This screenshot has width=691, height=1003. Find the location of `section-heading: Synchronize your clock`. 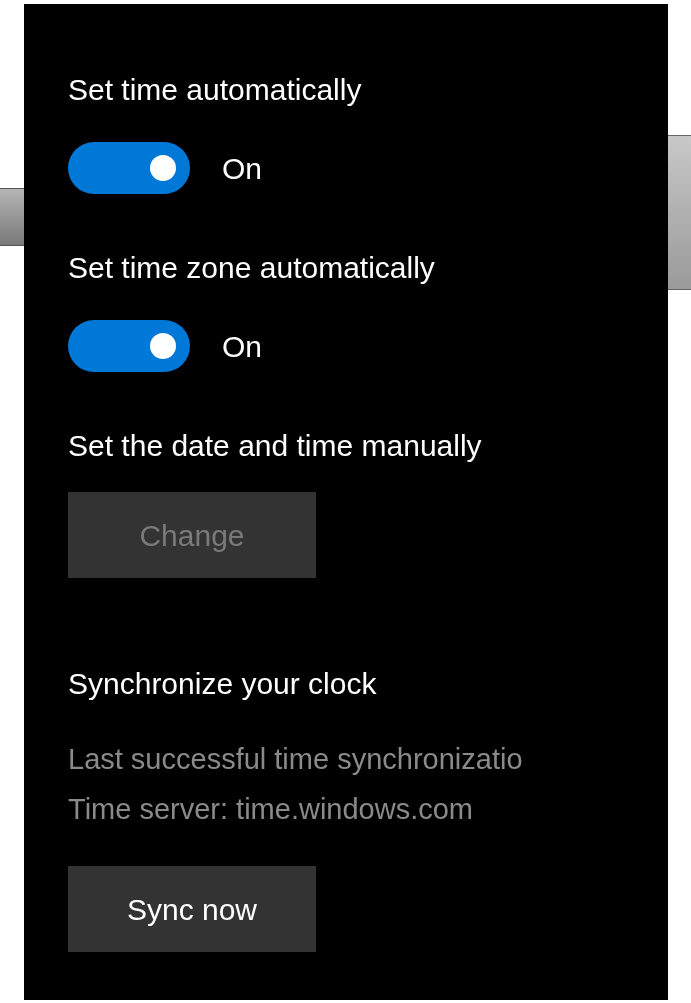

section-heading: Synchronize your clock is located at coordinates (223, 684).